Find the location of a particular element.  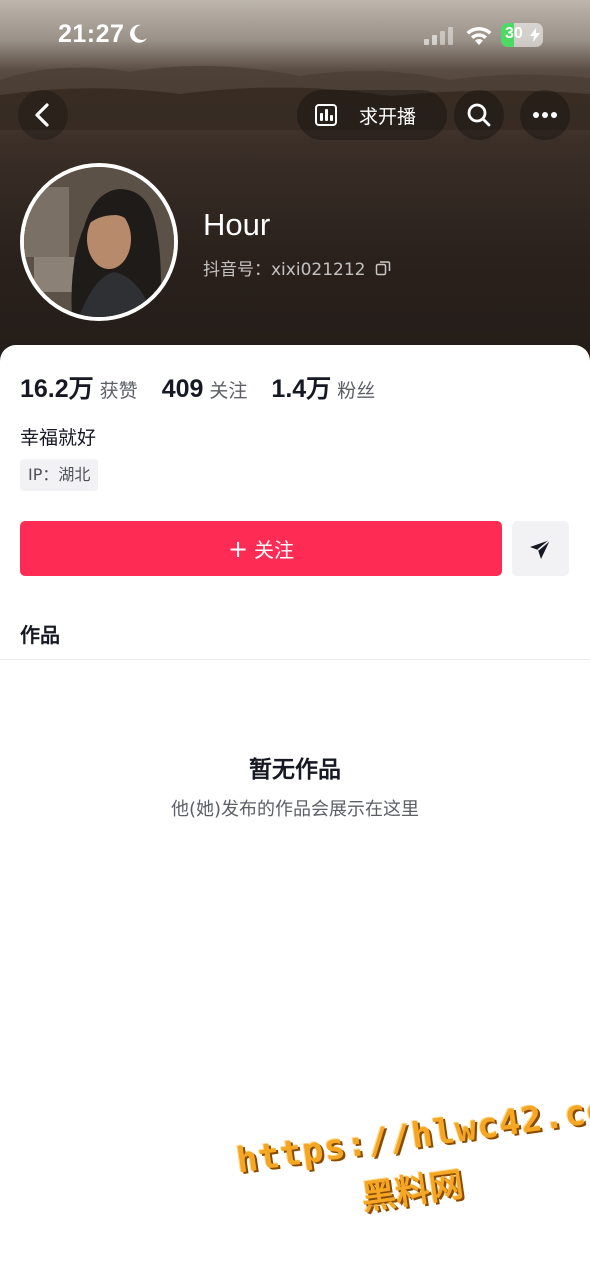

signal-icon is located at coordinates (438, 36).